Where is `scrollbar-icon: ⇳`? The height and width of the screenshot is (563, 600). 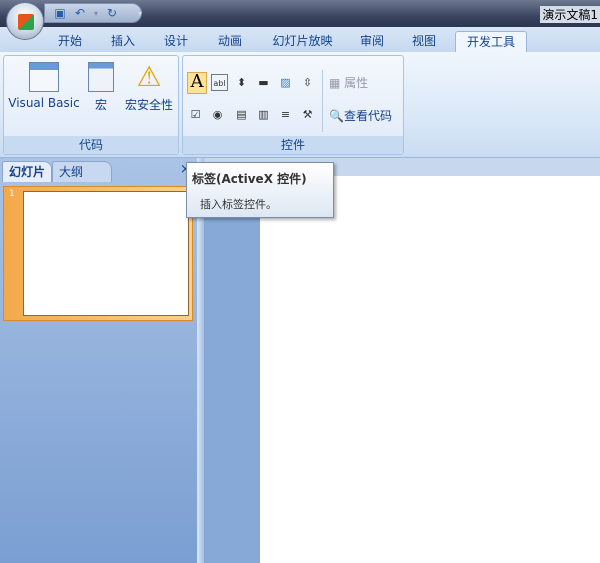
scrollbar-icon: ⇳ is located at coordinates (307, 82).